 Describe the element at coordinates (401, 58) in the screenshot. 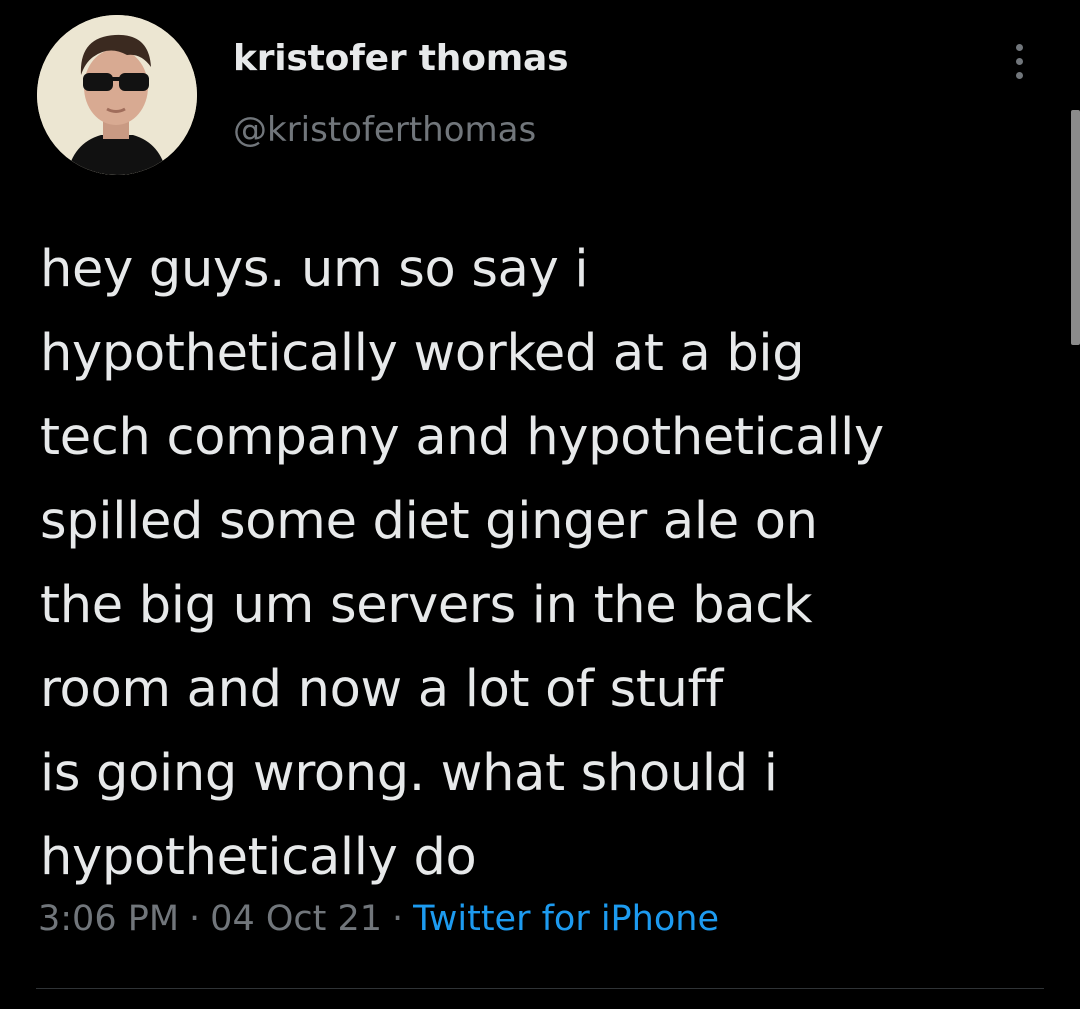

I see `author-display-name: kristofer thomas` at that location.